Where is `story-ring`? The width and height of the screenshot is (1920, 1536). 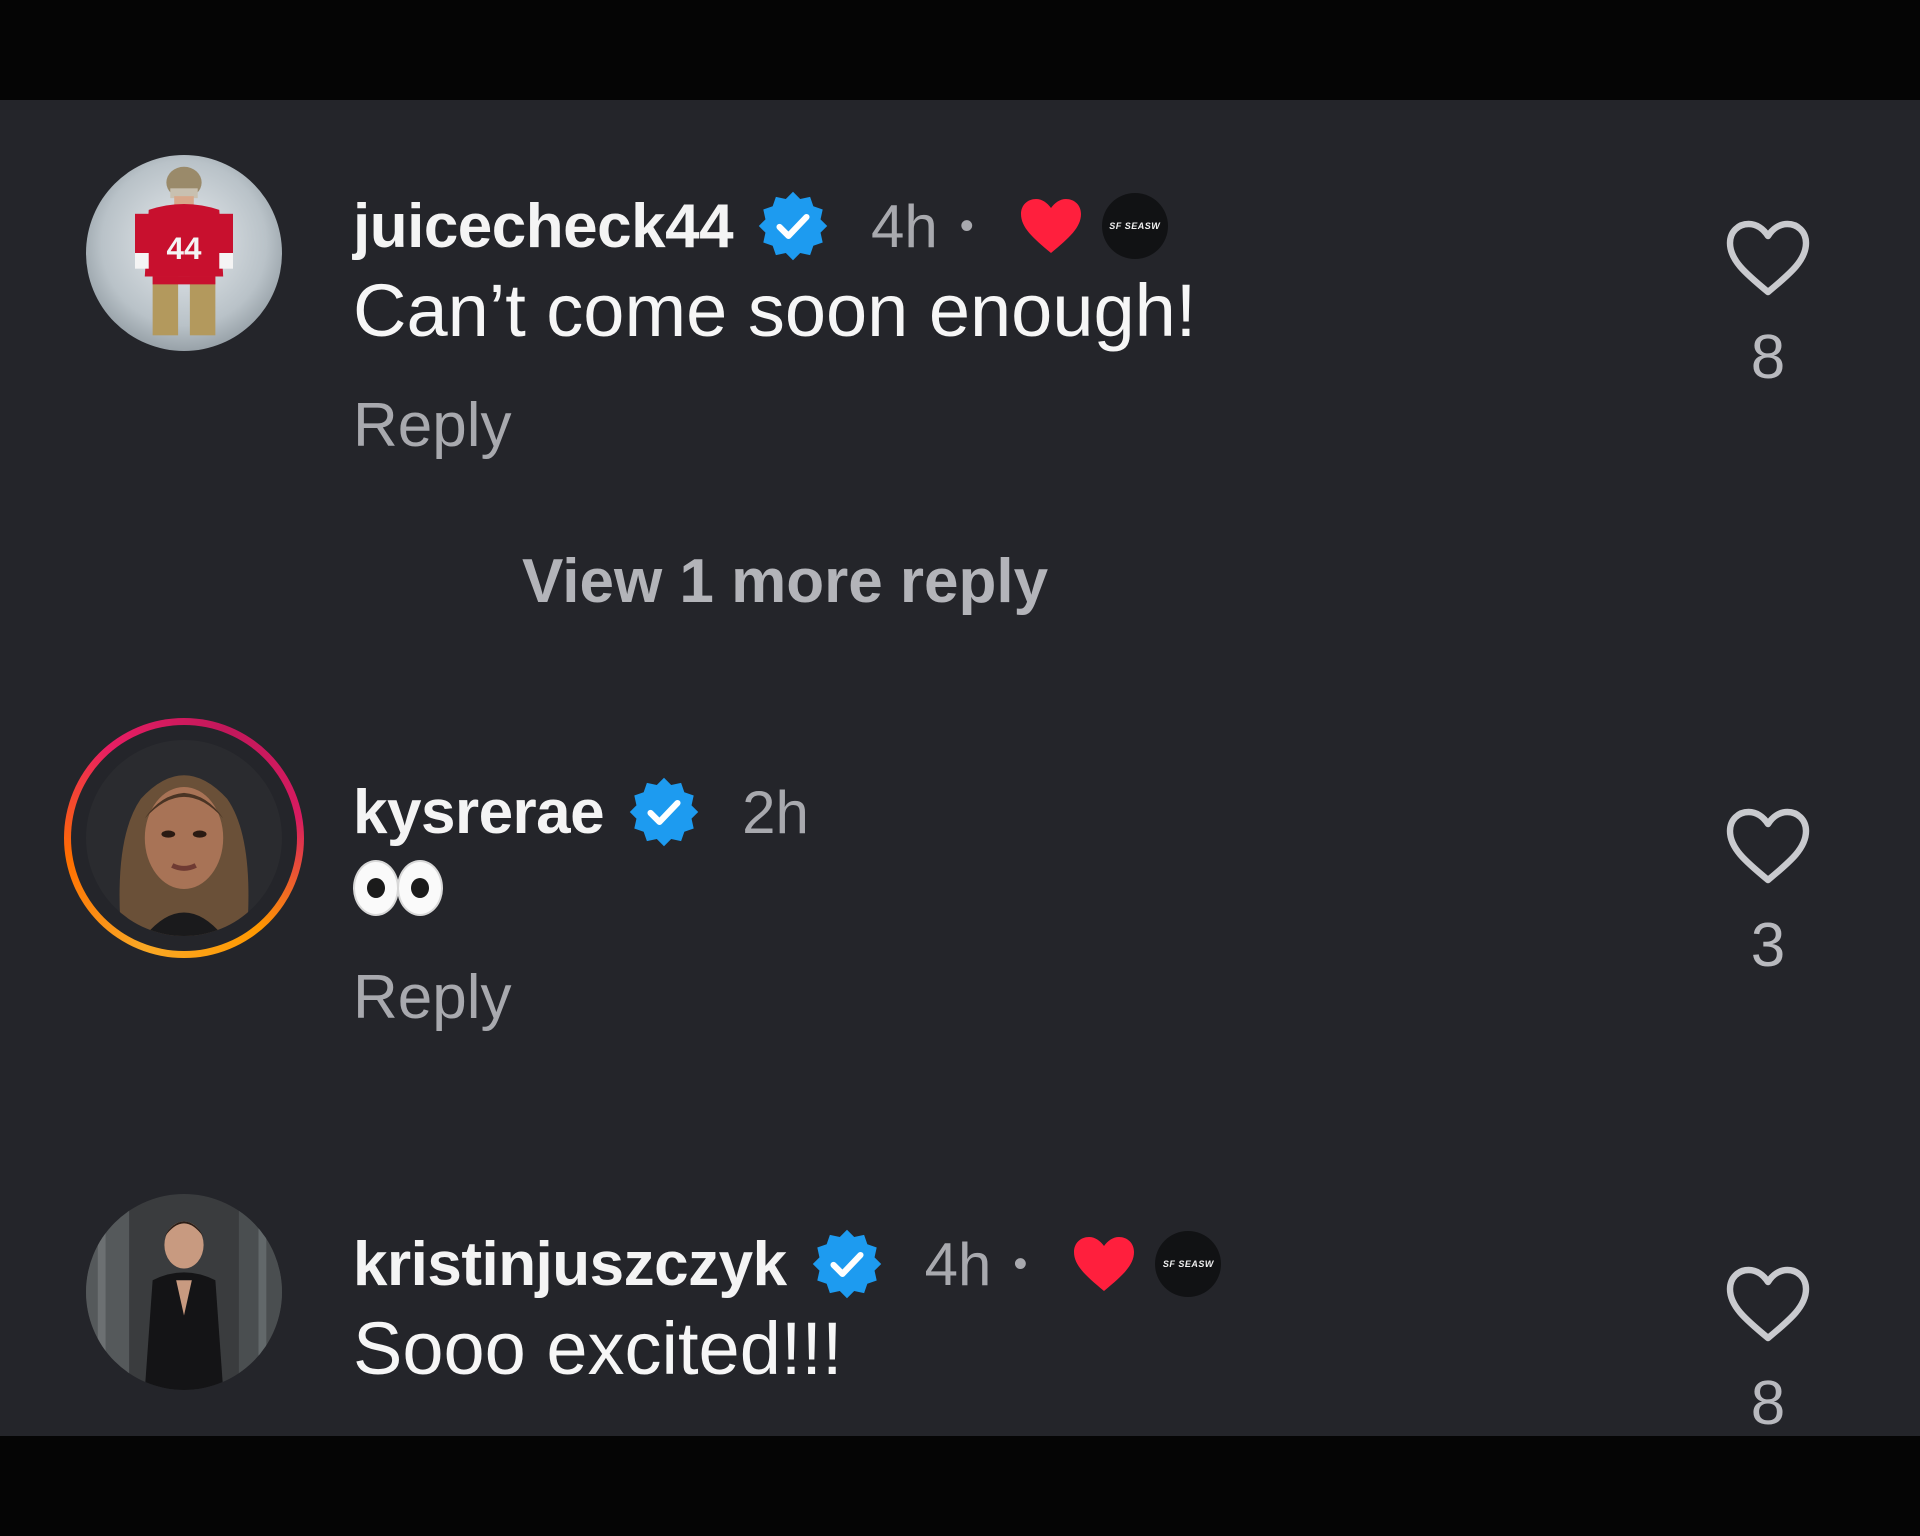 story-ring is located at coordinates (184, 838).